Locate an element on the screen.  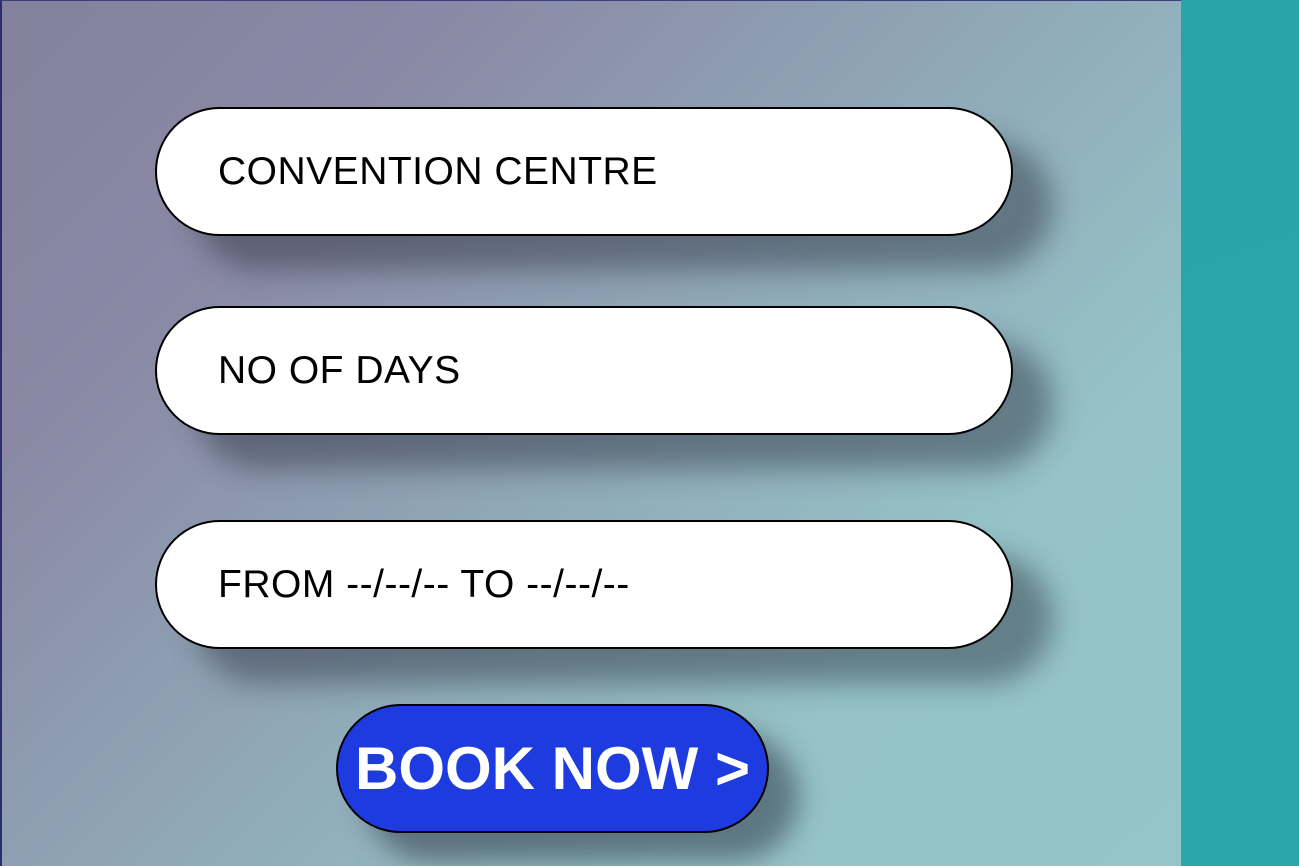
days-field: NO OF DAYS is located at coordinates (584, 370).